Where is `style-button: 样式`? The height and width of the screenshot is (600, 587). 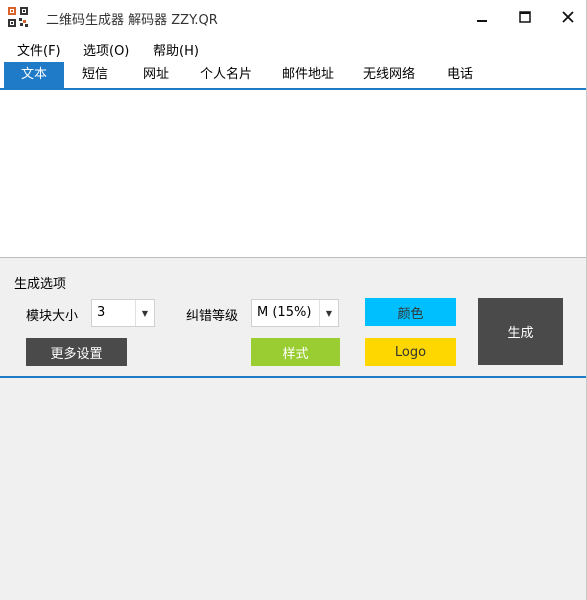 style-button: 样式 is located at coordinates (295, 352).